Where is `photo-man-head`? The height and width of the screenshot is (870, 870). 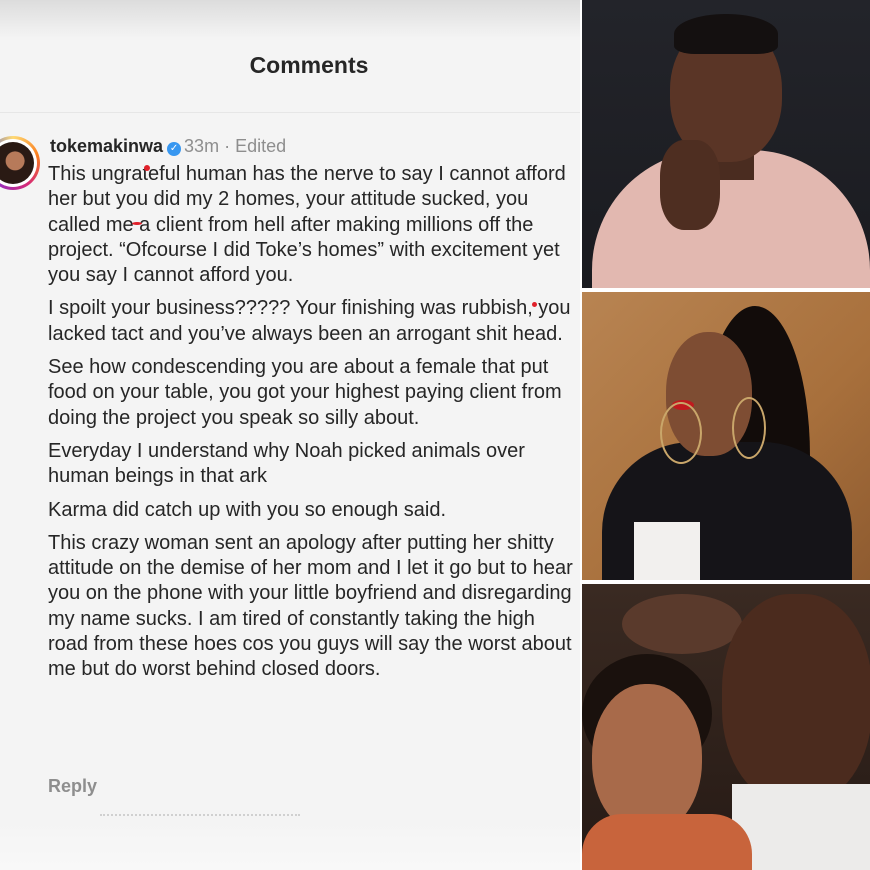 photo-man-head is located at coordinates (796, 699).